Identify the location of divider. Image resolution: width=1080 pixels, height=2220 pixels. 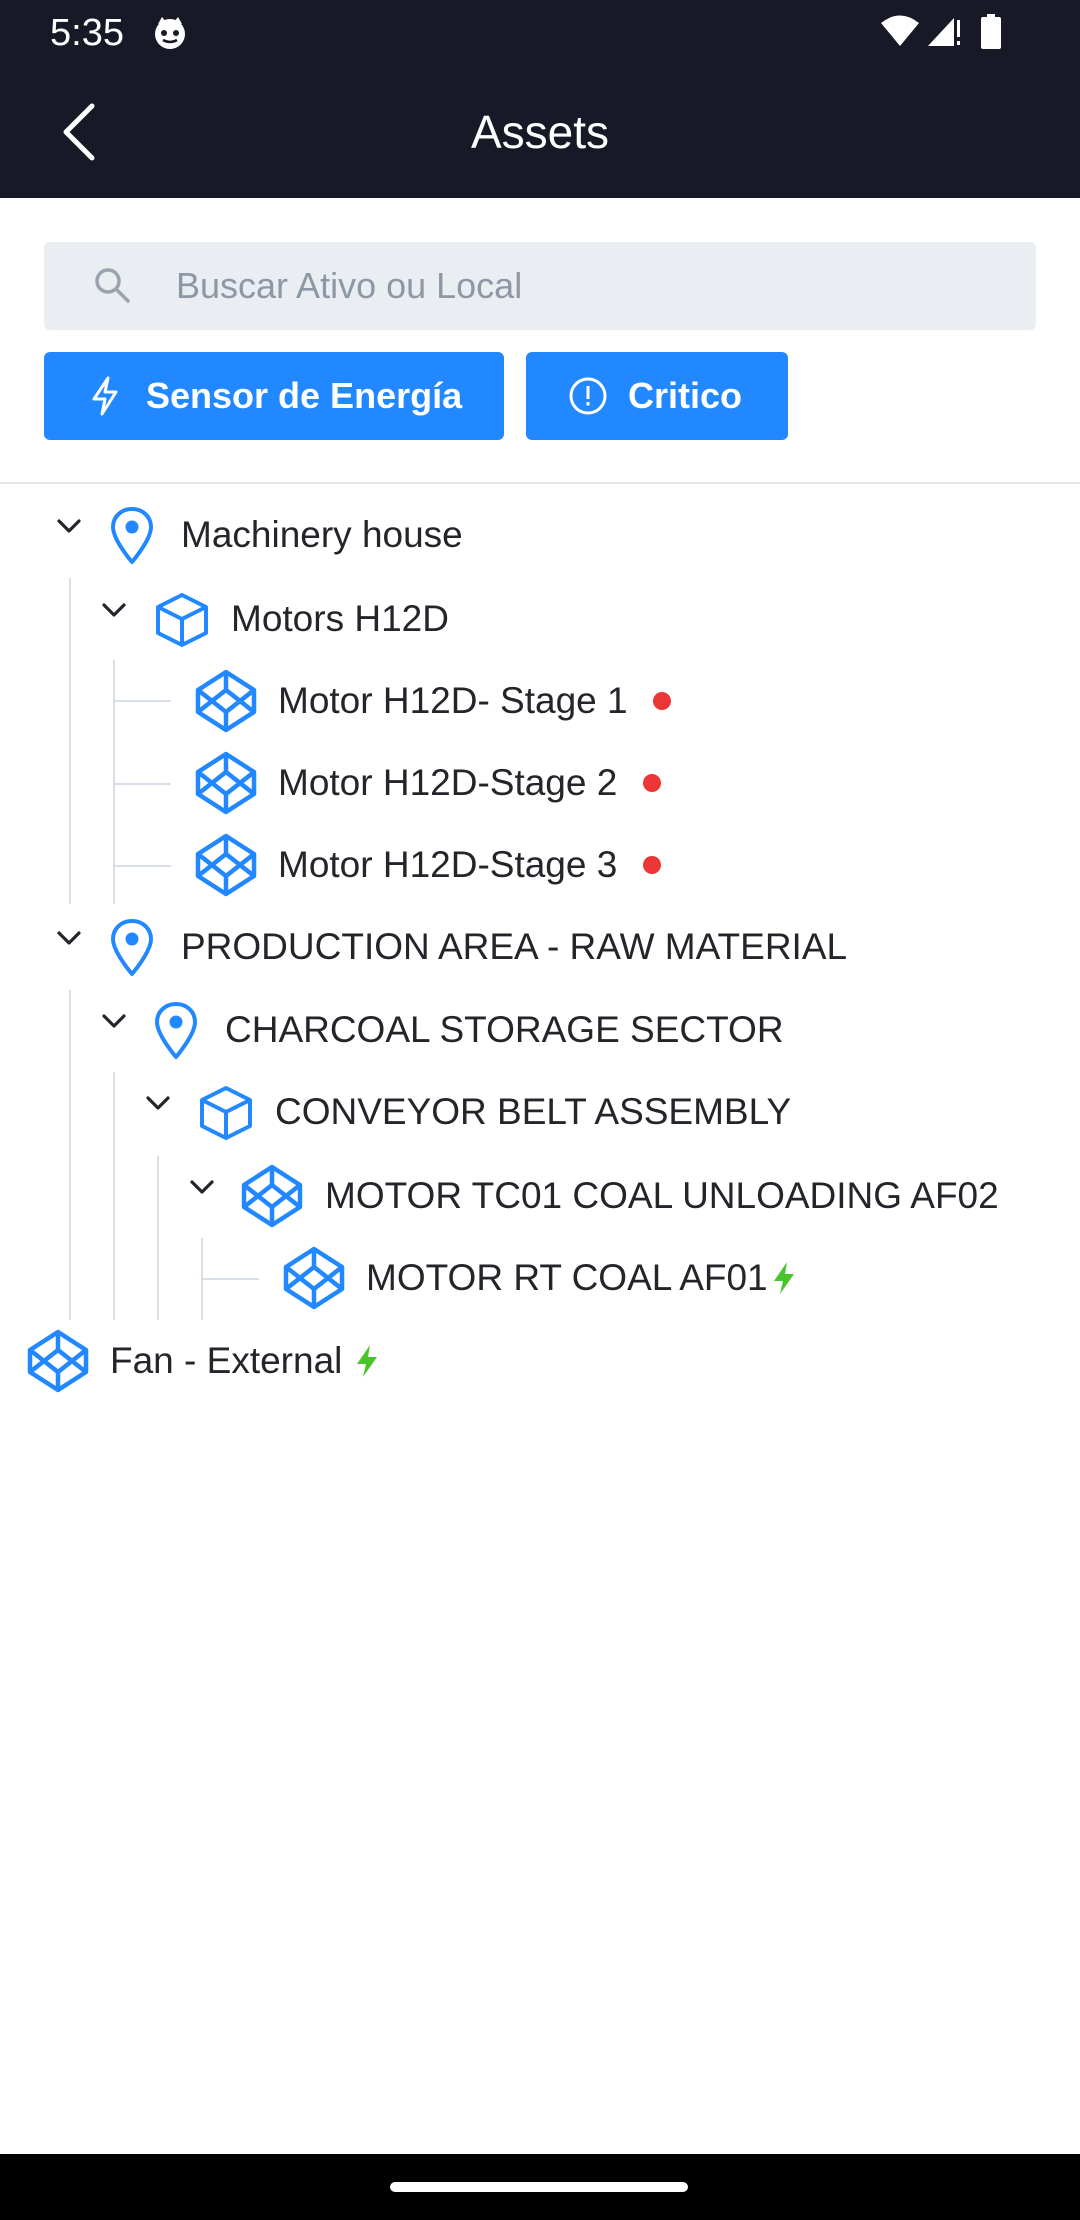
(540, 483).